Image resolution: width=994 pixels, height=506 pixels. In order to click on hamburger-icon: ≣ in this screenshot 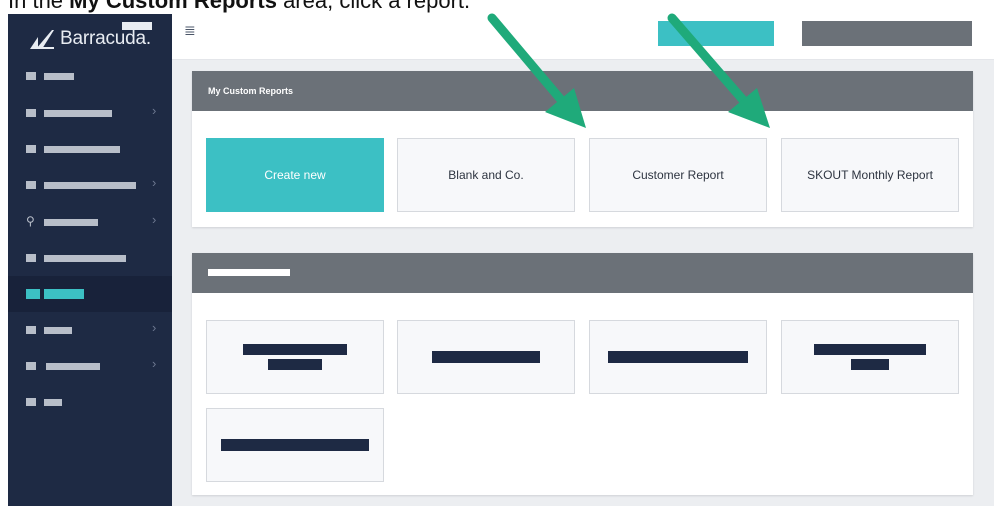, I will do `click(190, 30)`.